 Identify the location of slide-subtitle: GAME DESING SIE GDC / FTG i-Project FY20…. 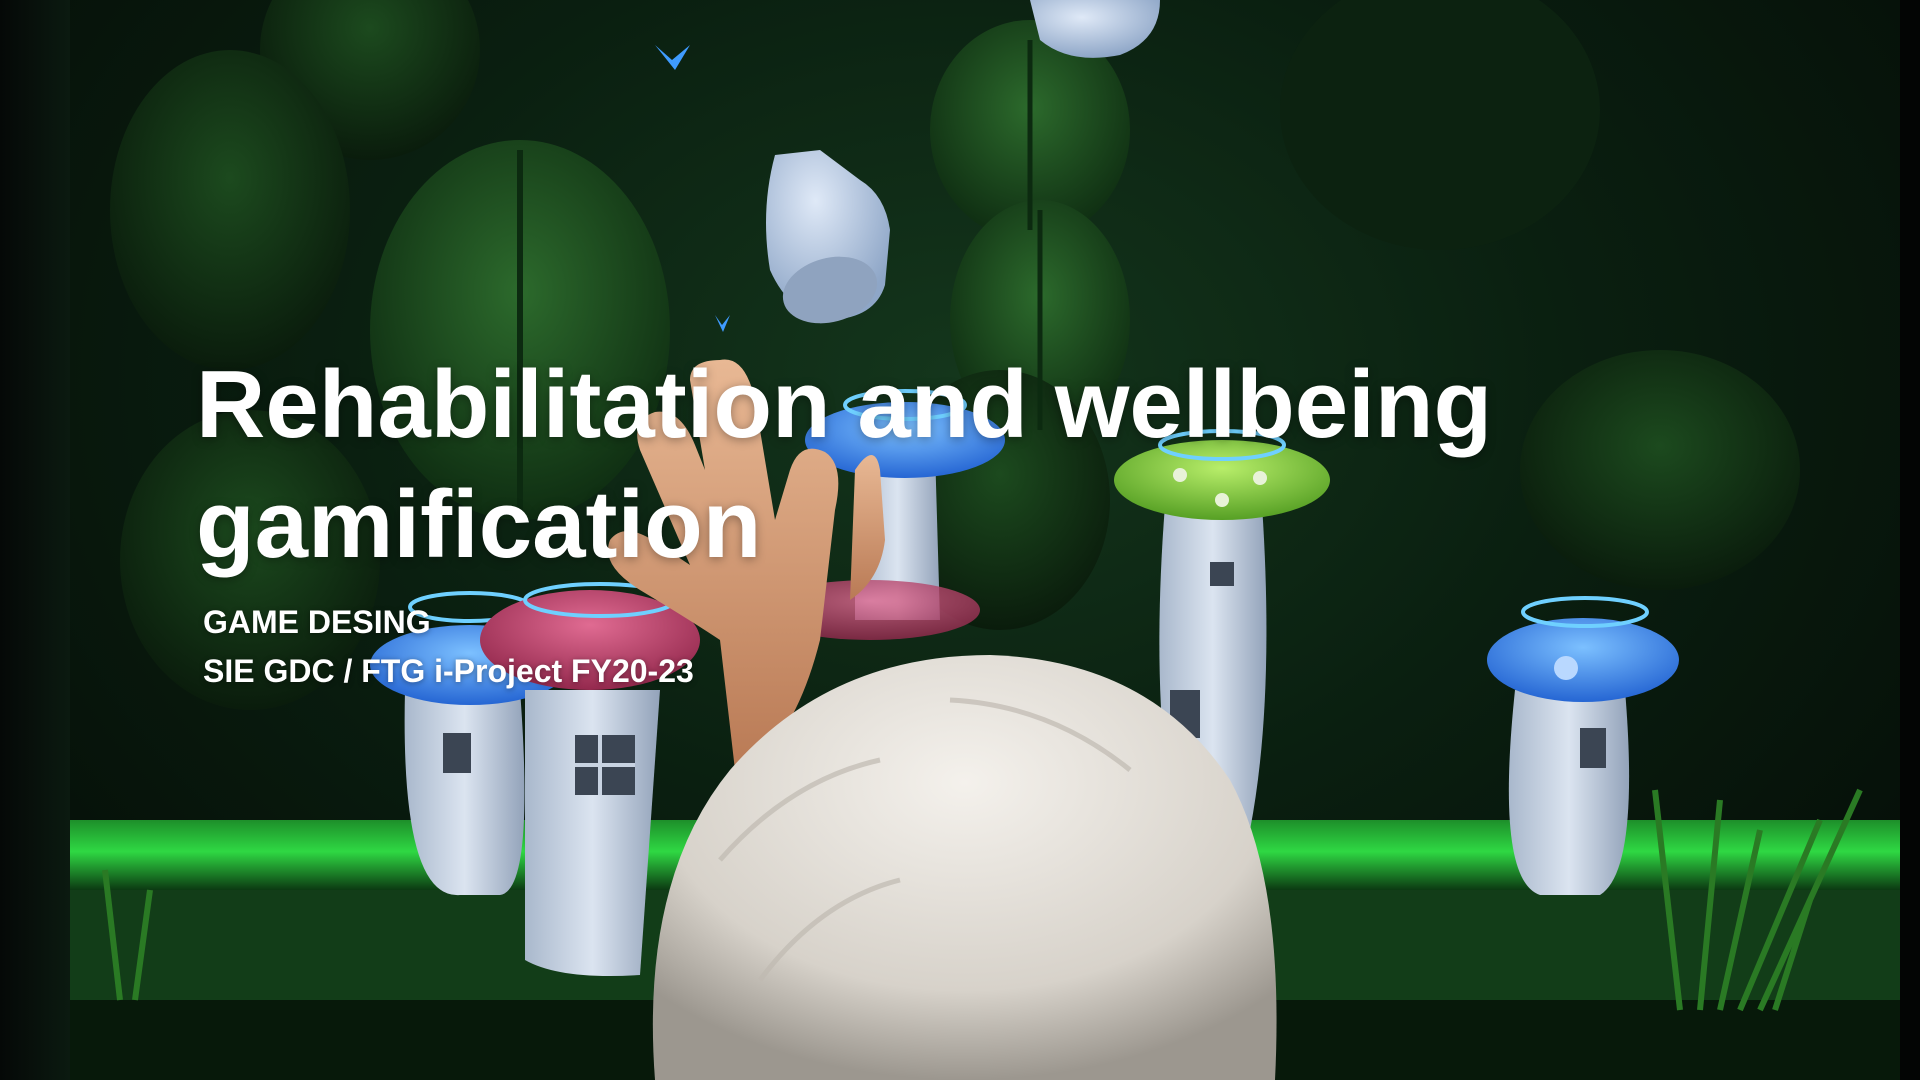
(448, 647).